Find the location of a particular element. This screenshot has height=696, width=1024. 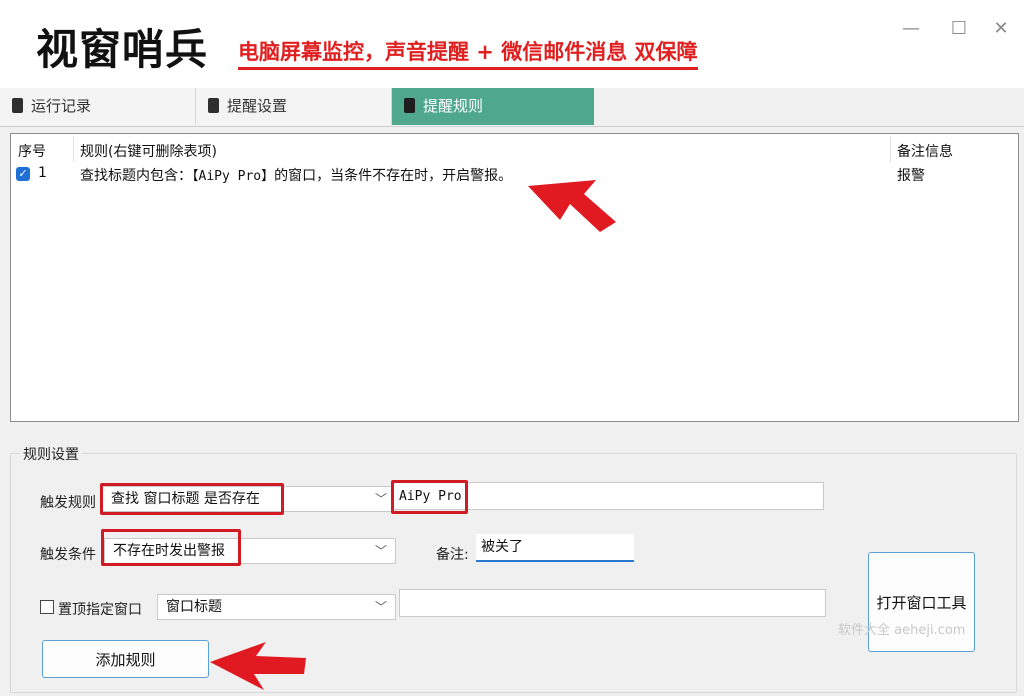

pin-window-selected: 窗口标题 is located at coordinates (194, 607).